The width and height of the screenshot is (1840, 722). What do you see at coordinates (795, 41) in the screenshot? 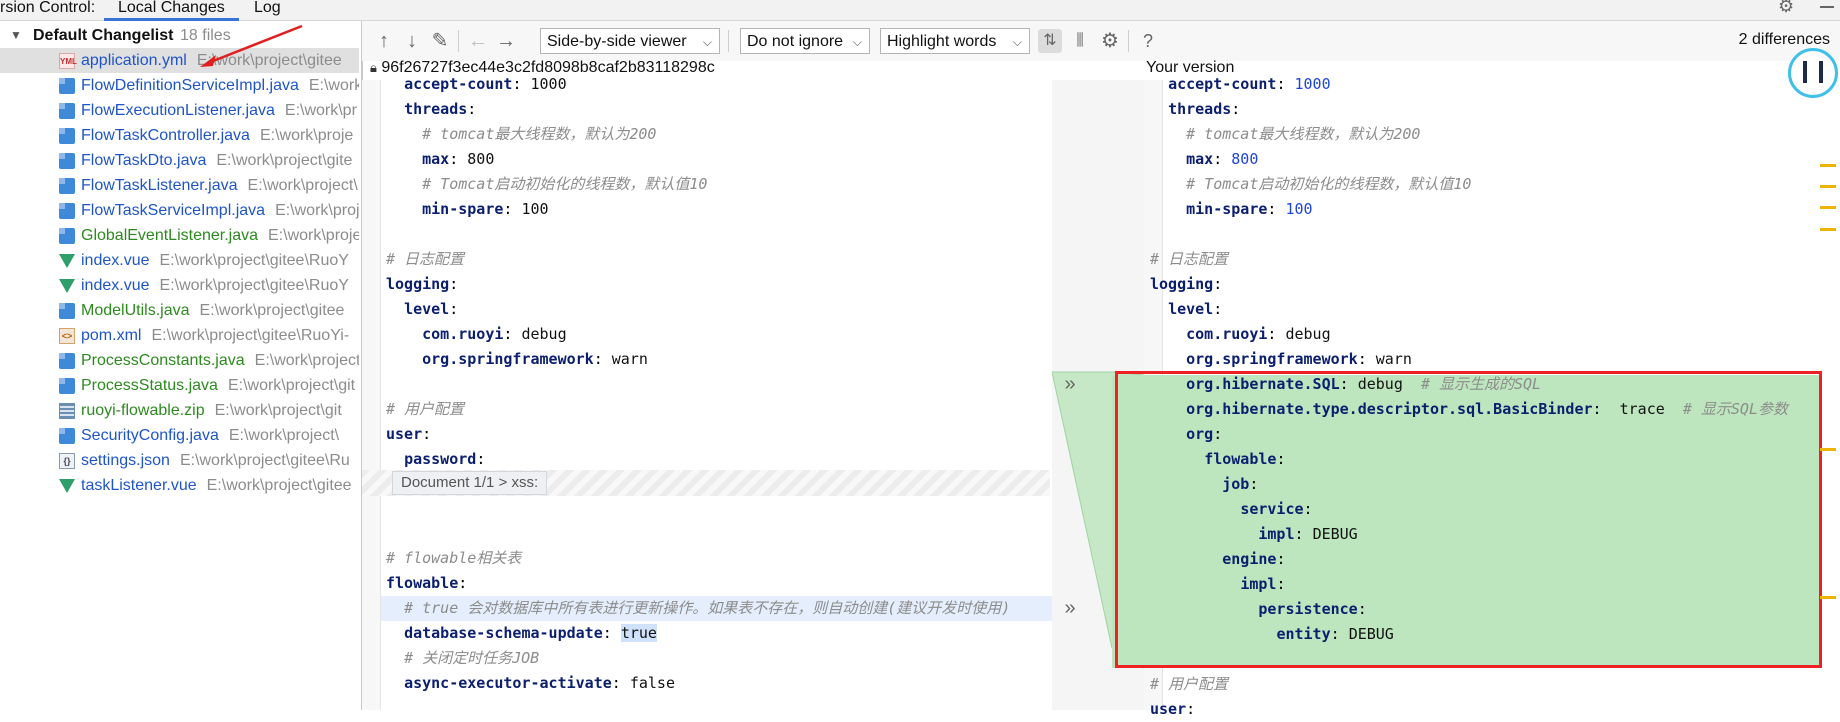
I see `whitespace-value: Do not ignore` at bounding box center [795, 41].